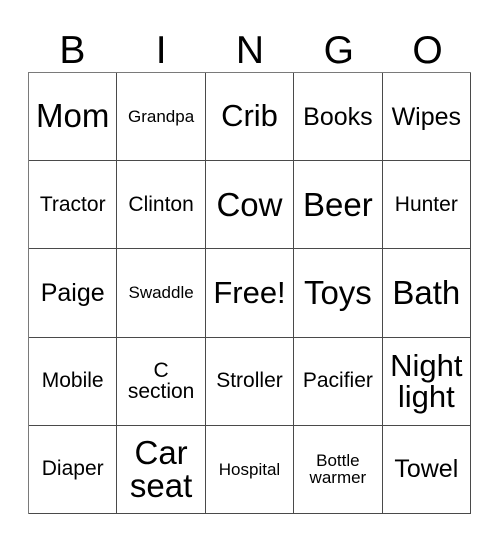 The image size is (500, 544). I want to click on bingo-cell: Crib, so click(250, 117).